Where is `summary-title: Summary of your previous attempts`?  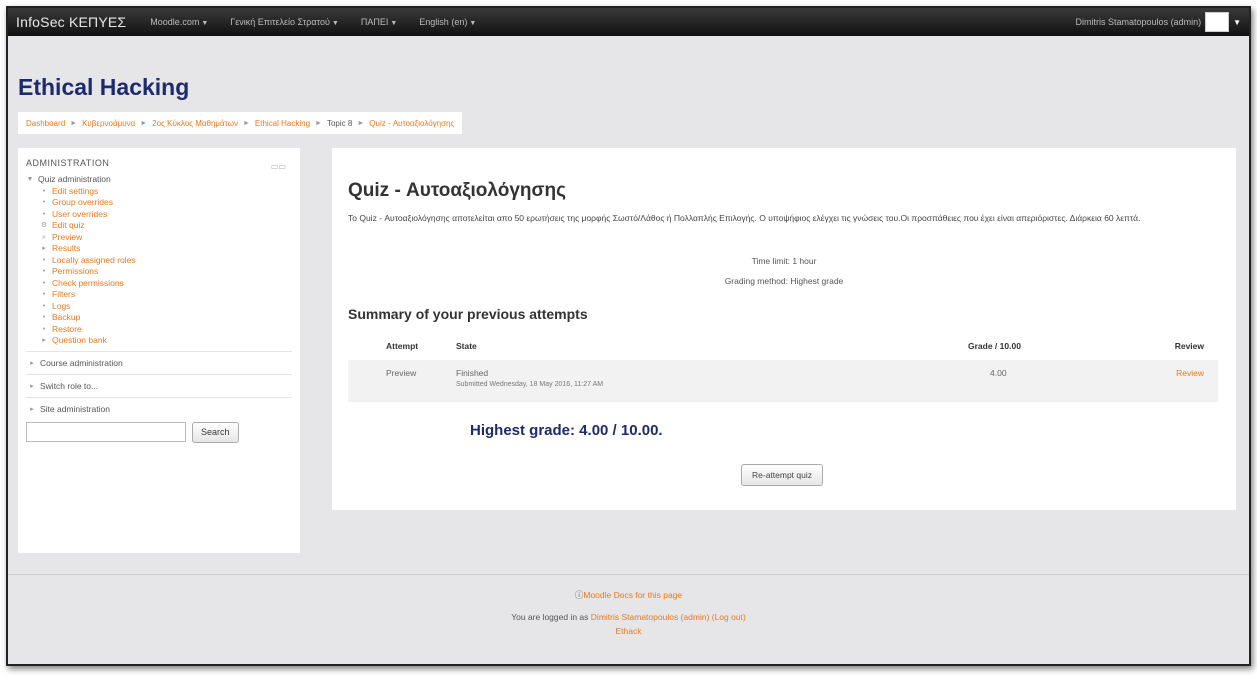
summary-title: Summary of your previous attempts is located at coordinates (468, 314).